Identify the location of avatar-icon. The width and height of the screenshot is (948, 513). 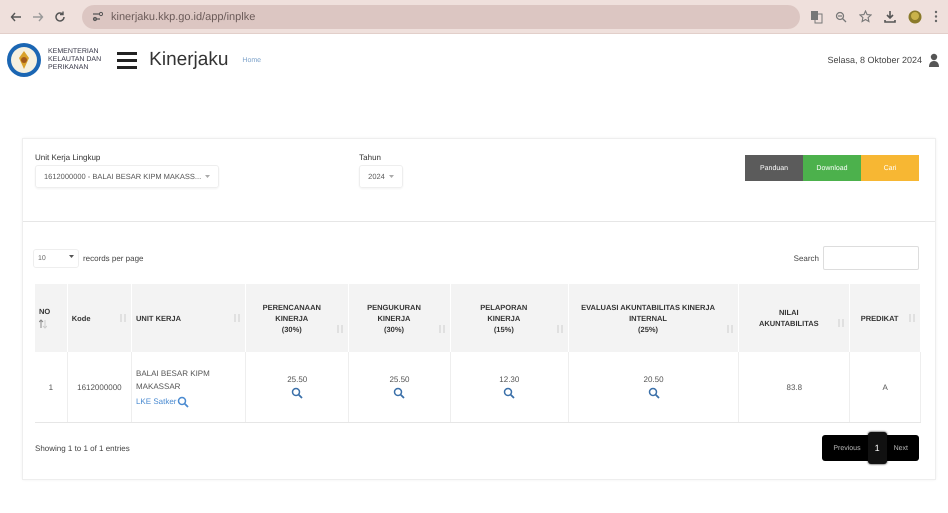
(915, 17).